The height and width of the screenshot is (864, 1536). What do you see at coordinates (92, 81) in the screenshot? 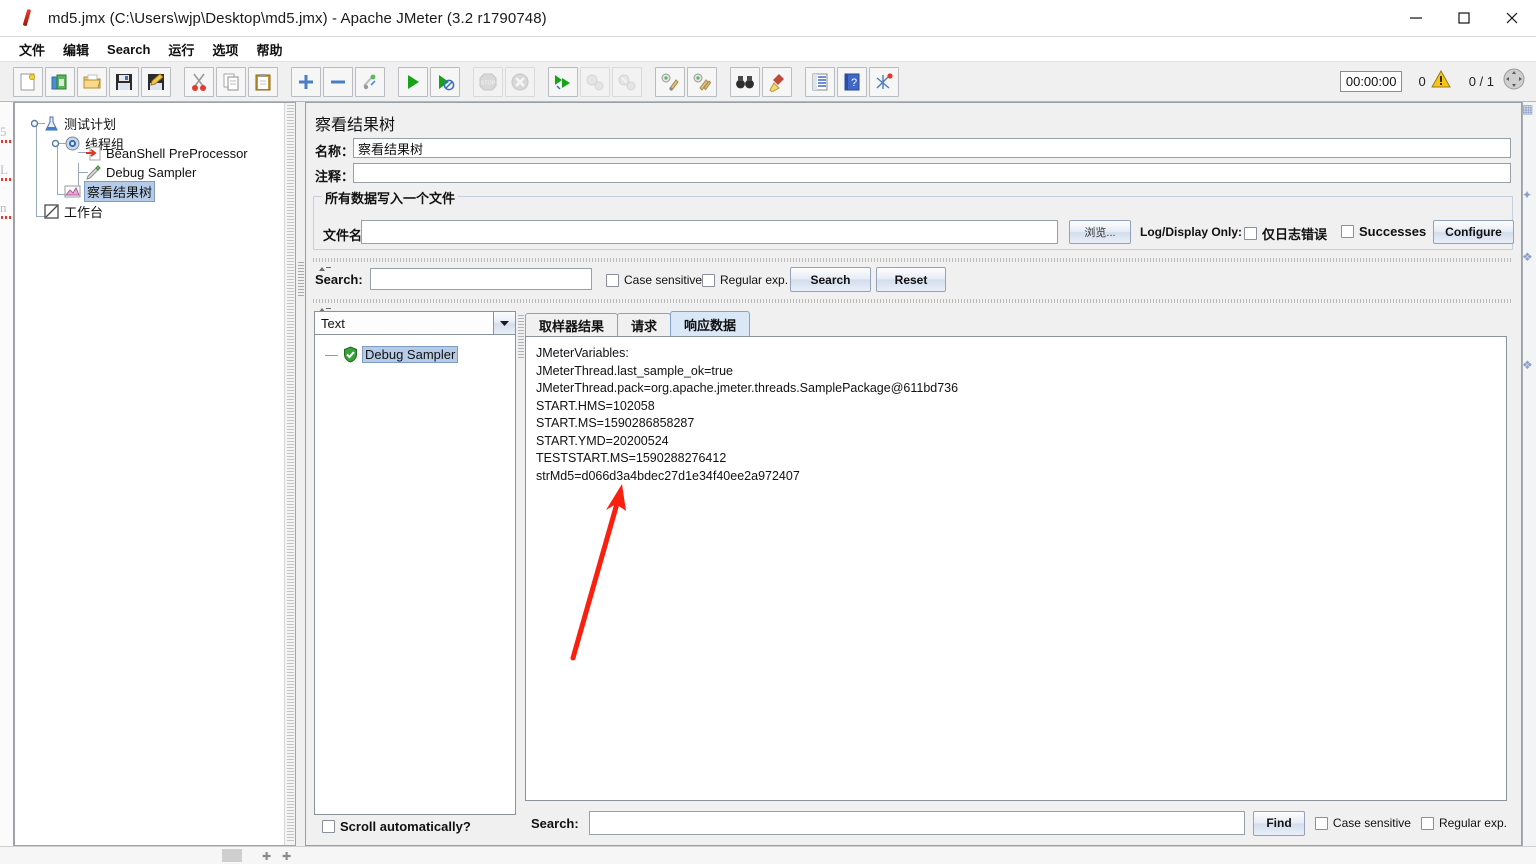
I see `toolbar-open` at bounding box center [92, 81].